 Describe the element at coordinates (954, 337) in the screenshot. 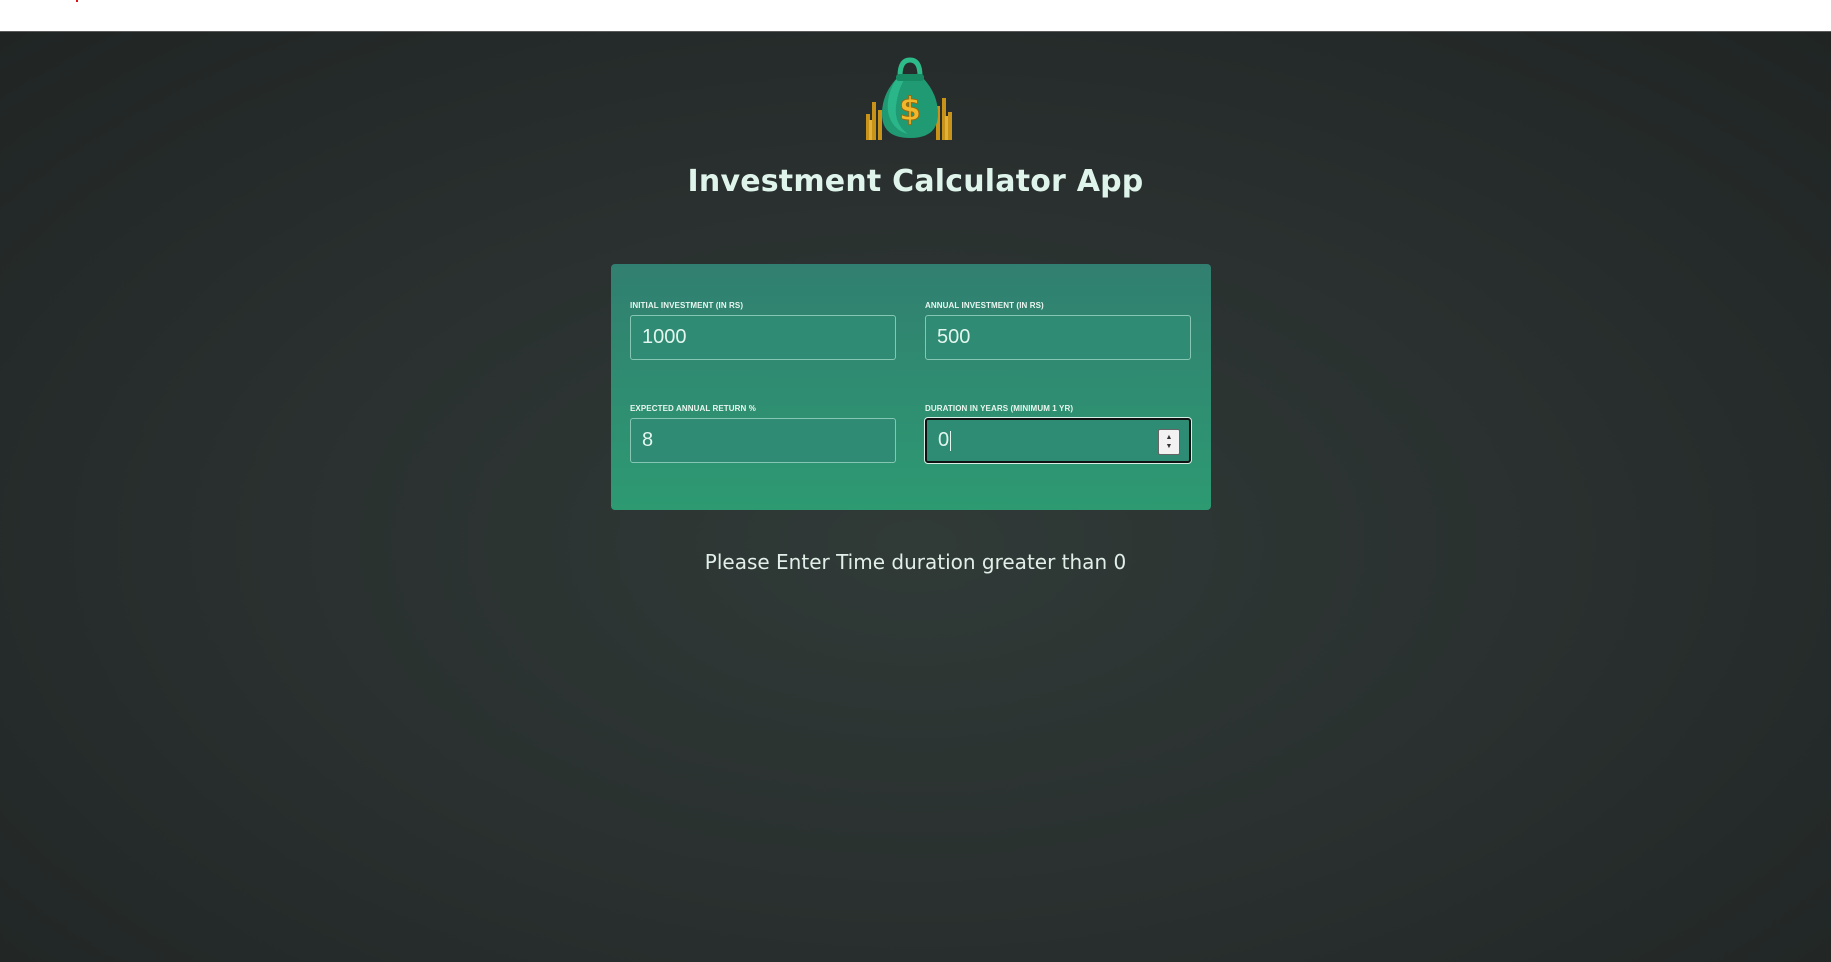

I see `annual-investment-value: 500` at that location.